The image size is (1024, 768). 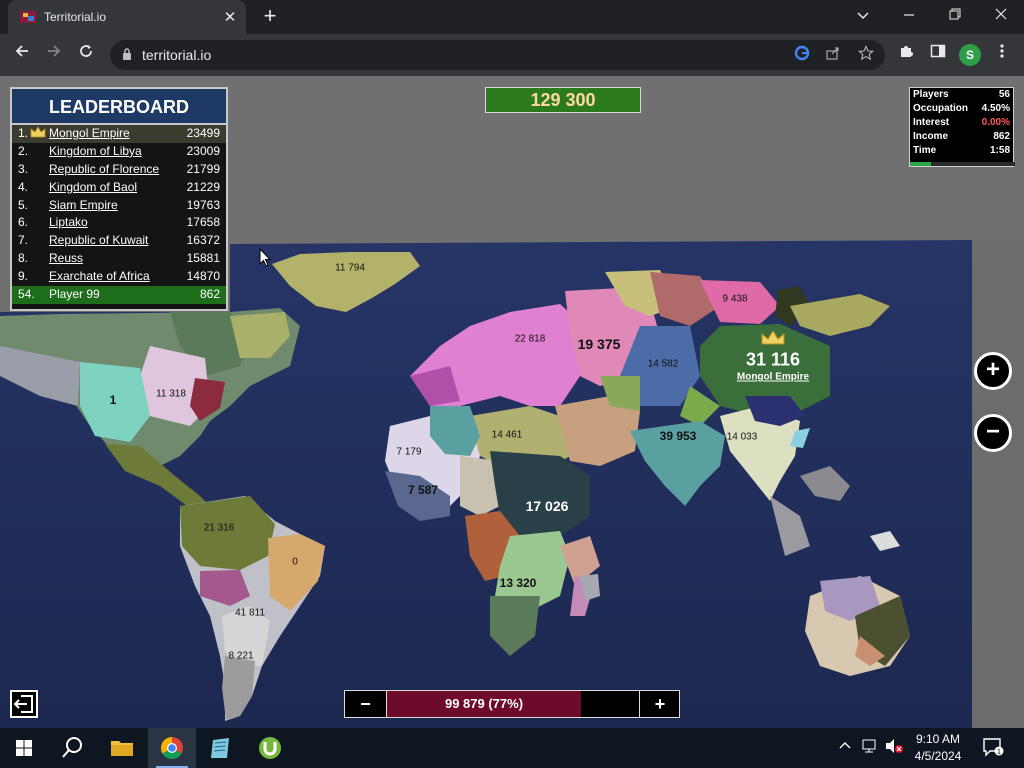 I want to click on leaderboard-player-name: Kingdom of Libya, so click(x=95, y=152).